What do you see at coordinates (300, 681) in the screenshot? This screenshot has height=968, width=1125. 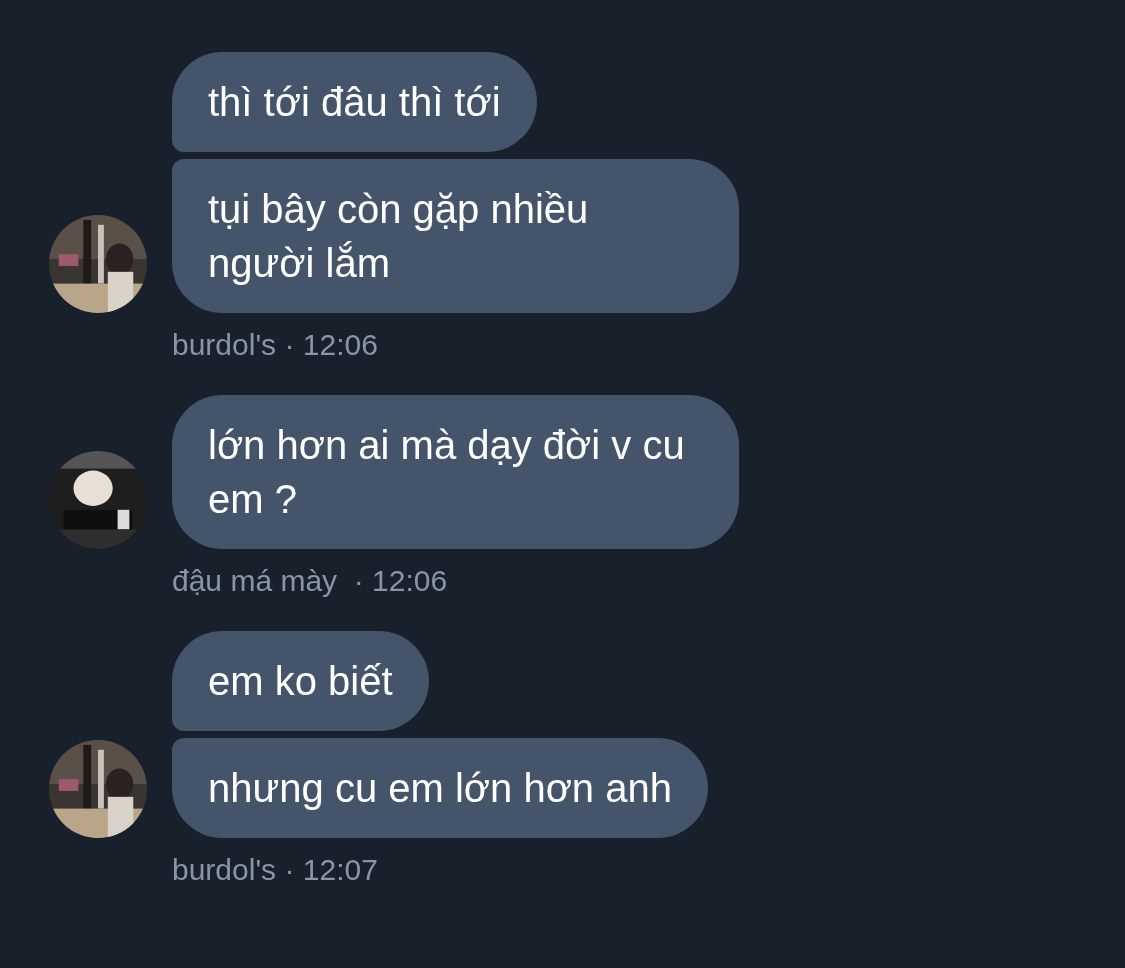 I see `message-bubble: em ko biết` at bounding box center [300, 681].